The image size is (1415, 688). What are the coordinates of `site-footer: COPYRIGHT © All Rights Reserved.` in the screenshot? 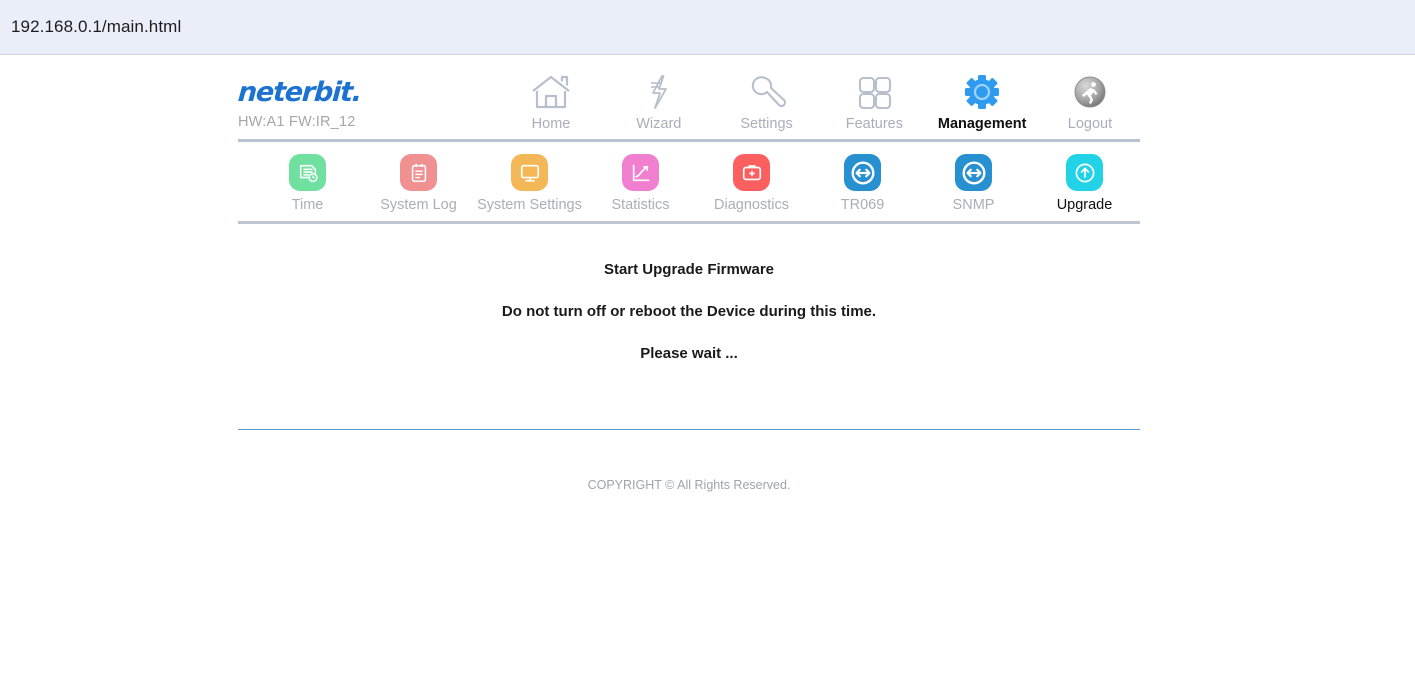 It's located at (689, 461).